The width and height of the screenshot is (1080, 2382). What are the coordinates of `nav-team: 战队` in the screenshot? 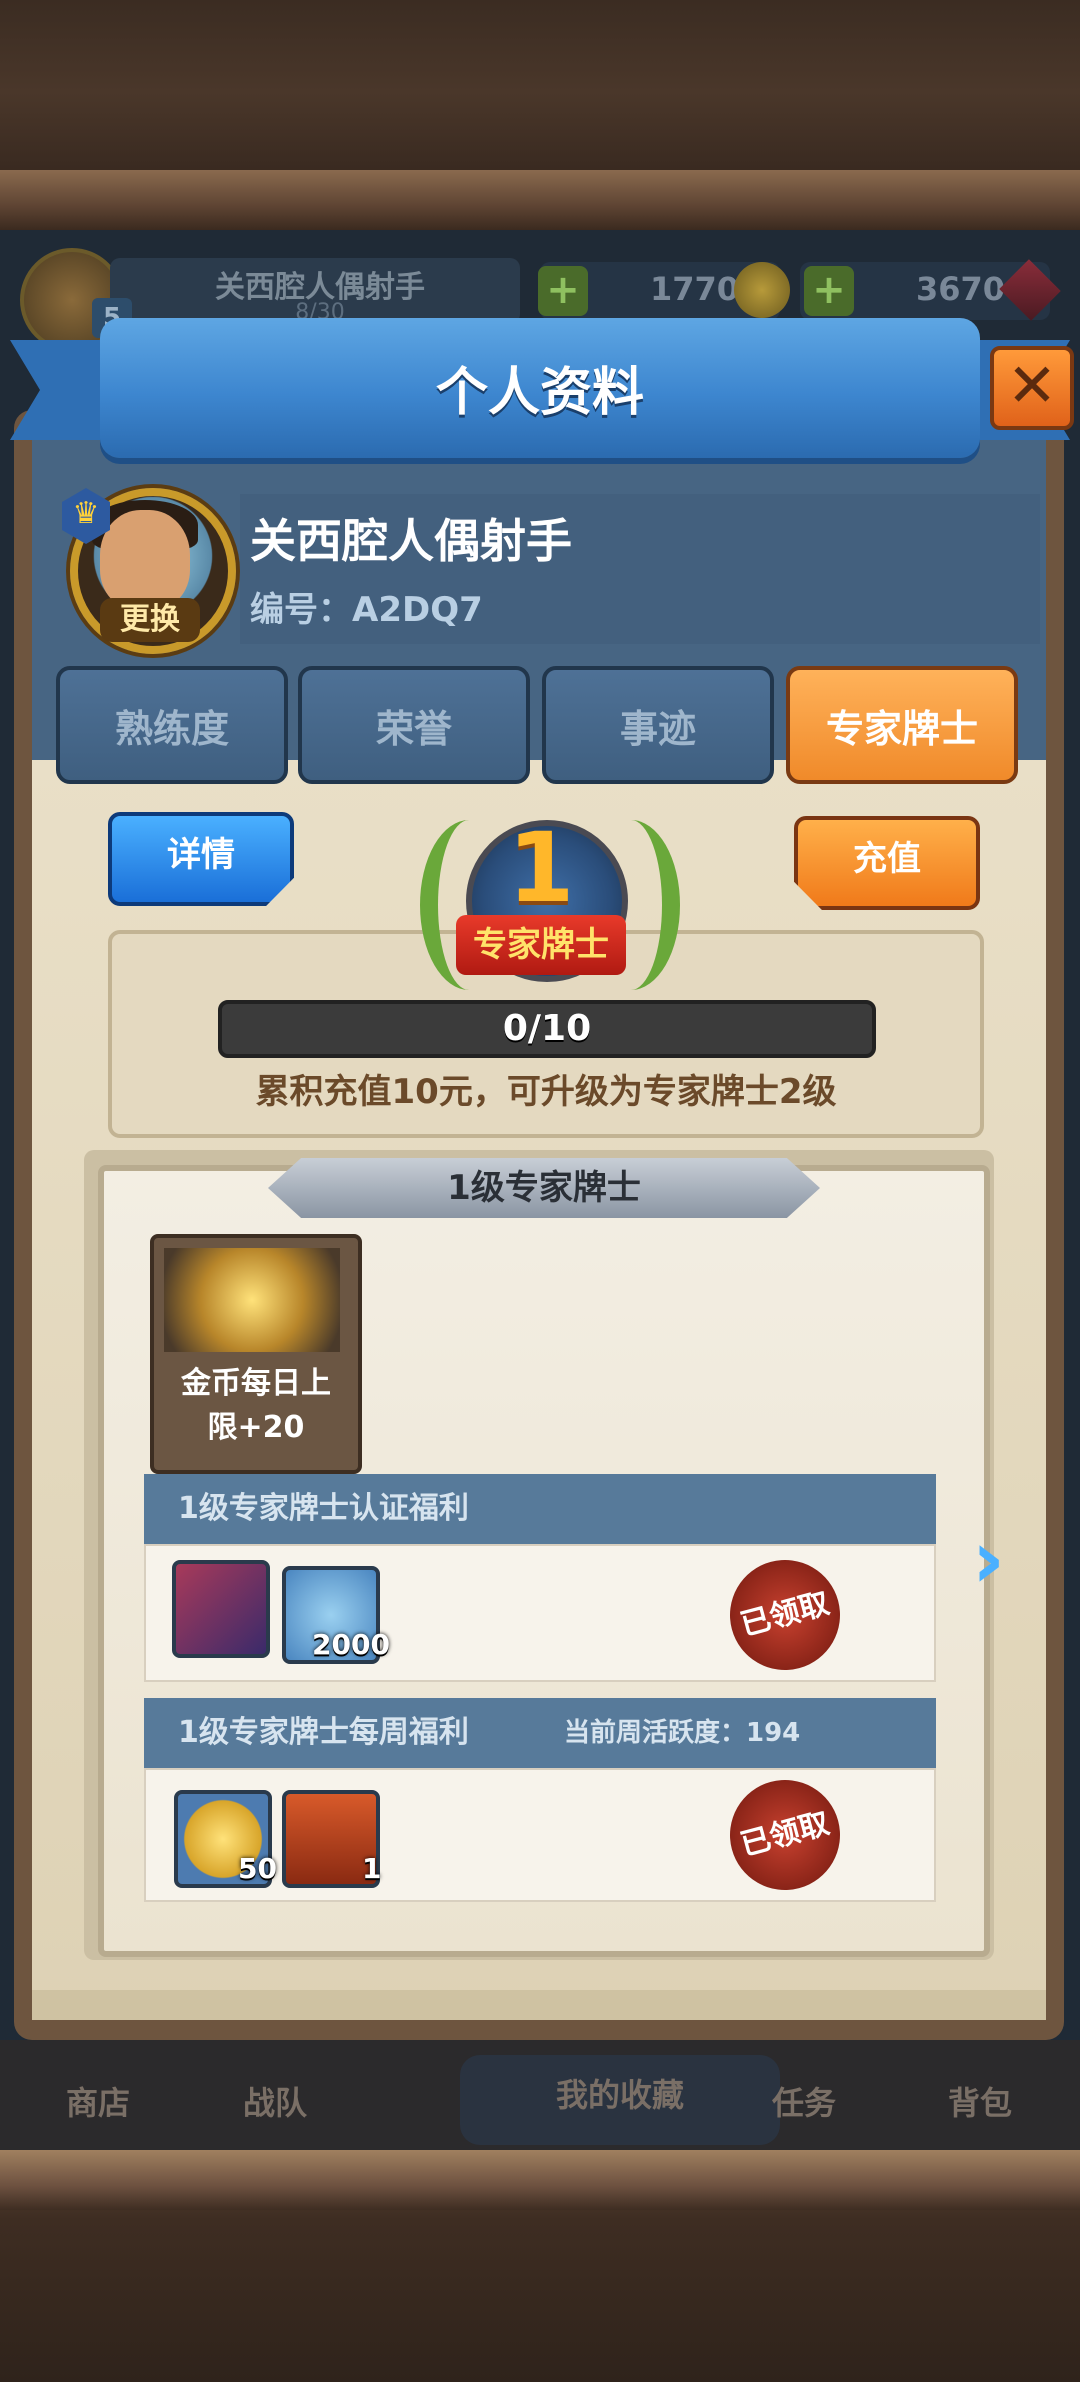 It's located at (275, 2101).